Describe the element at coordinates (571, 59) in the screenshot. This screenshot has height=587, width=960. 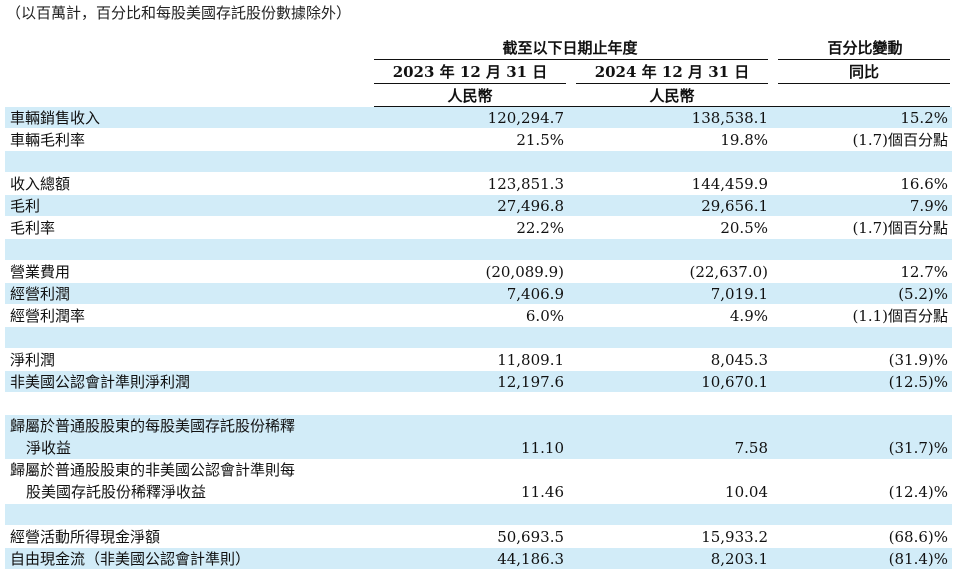
I see `header-rule-top-period` at that location.